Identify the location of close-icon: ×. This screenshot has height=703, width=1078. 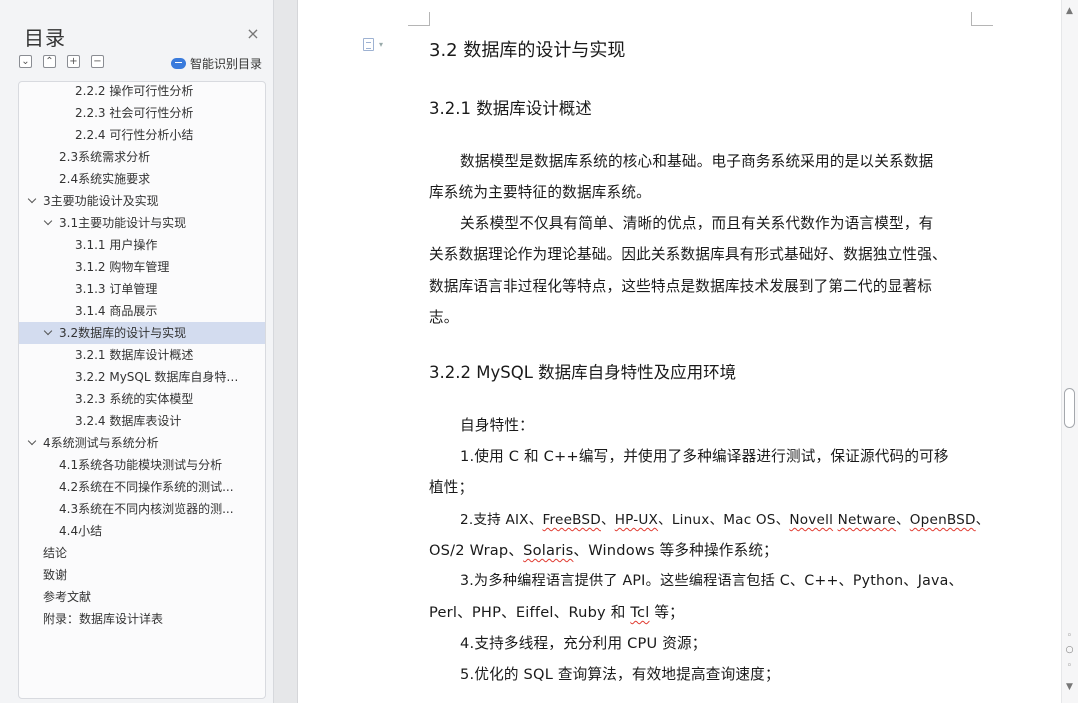
(253, 34).